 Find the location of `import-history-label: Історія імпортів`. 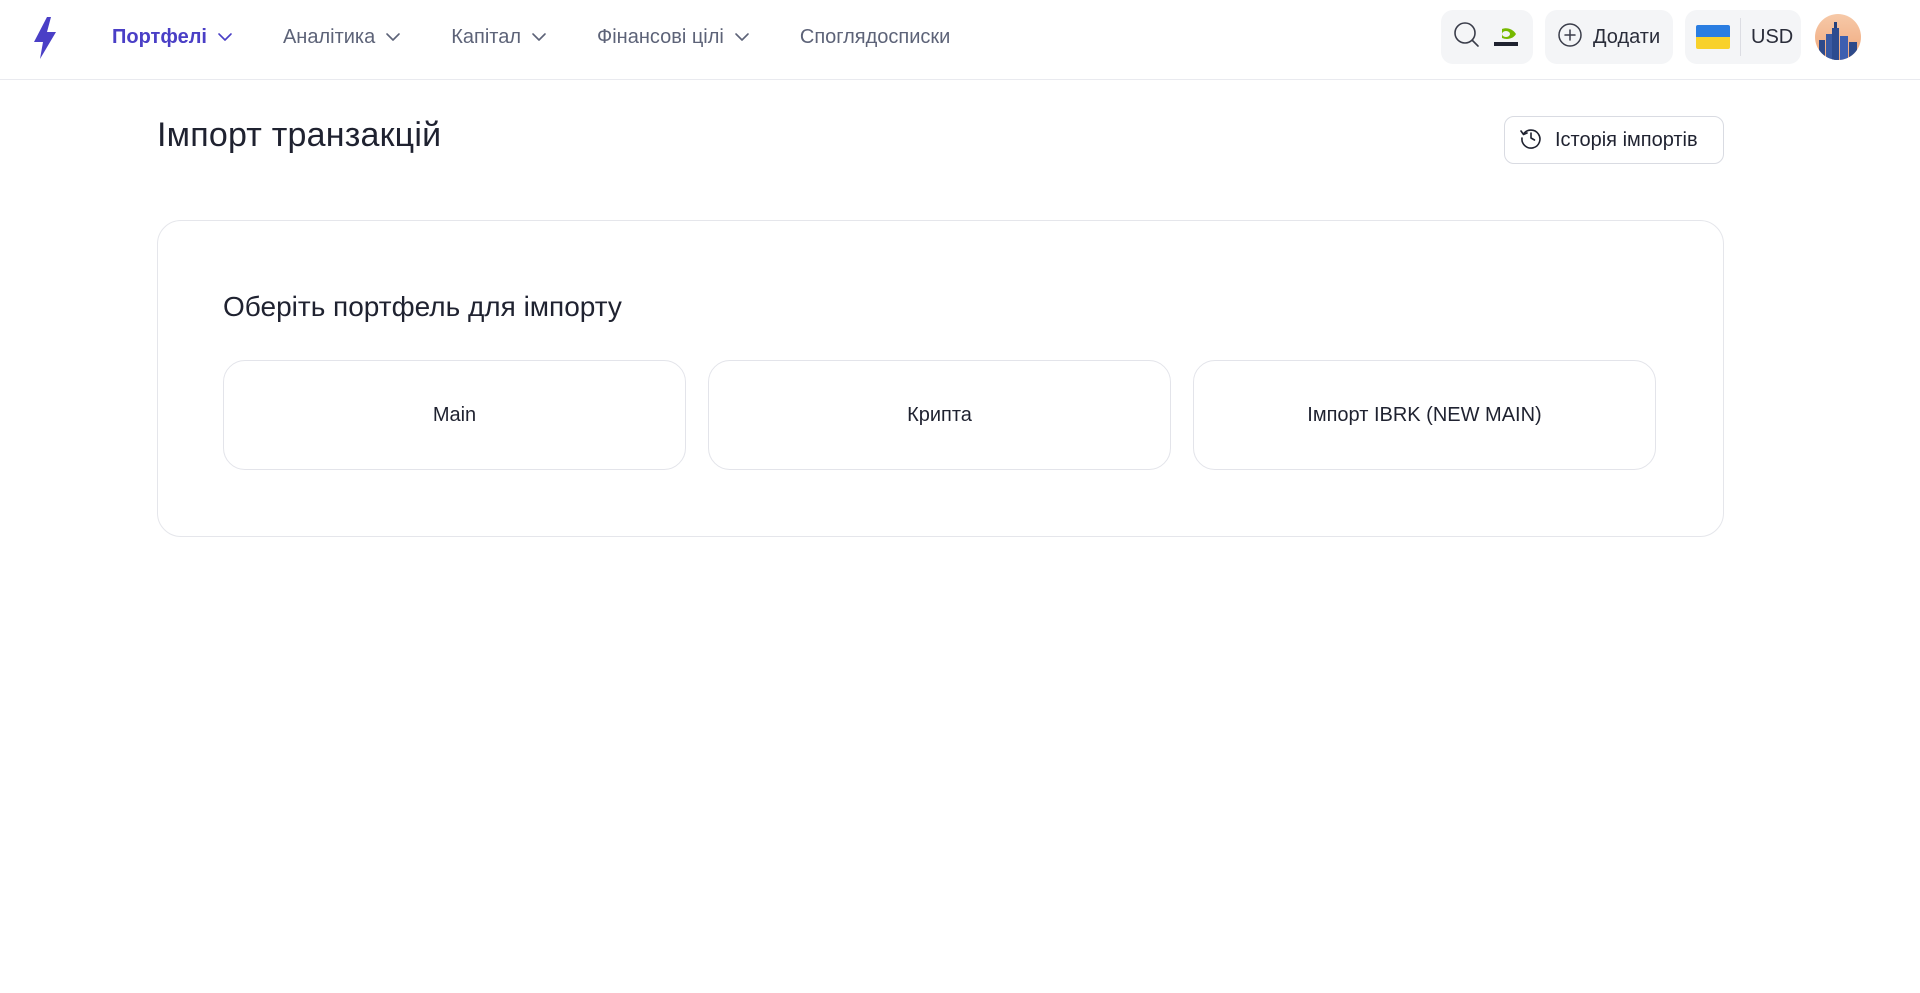

import-history-label: Історія імпортів is located at coordinates (1626, 139).